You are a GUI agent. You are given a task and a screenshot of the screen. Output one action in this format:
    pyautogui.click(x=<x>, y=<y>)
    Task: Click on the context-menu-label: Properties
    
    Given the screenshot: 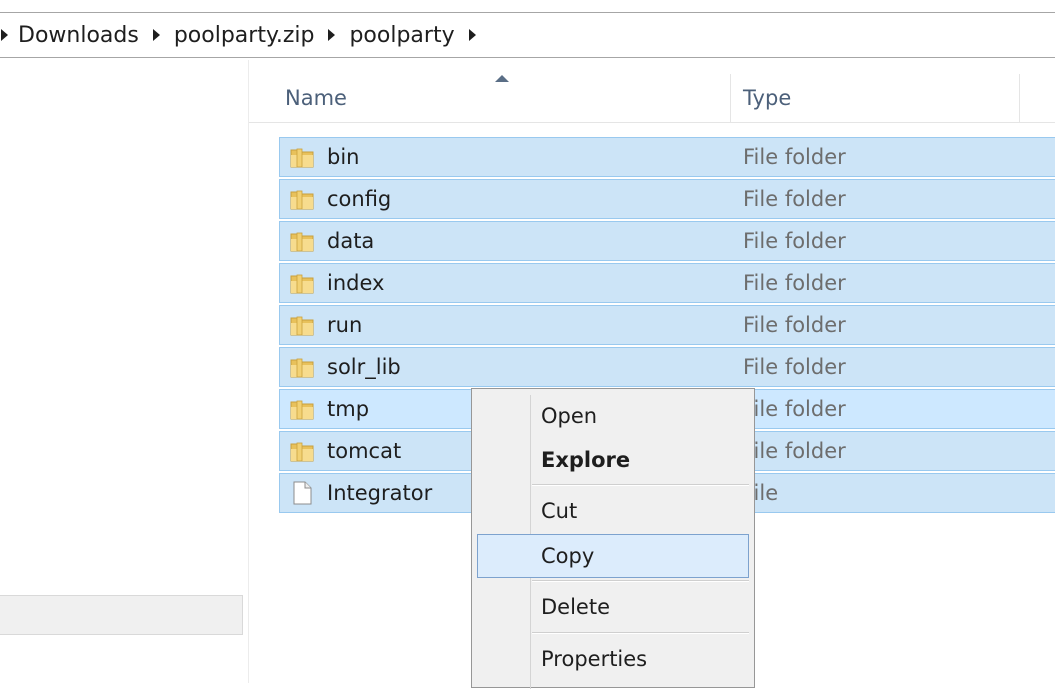 What is the action you would take?
    pyautogui.click(x=594, y=659)
    